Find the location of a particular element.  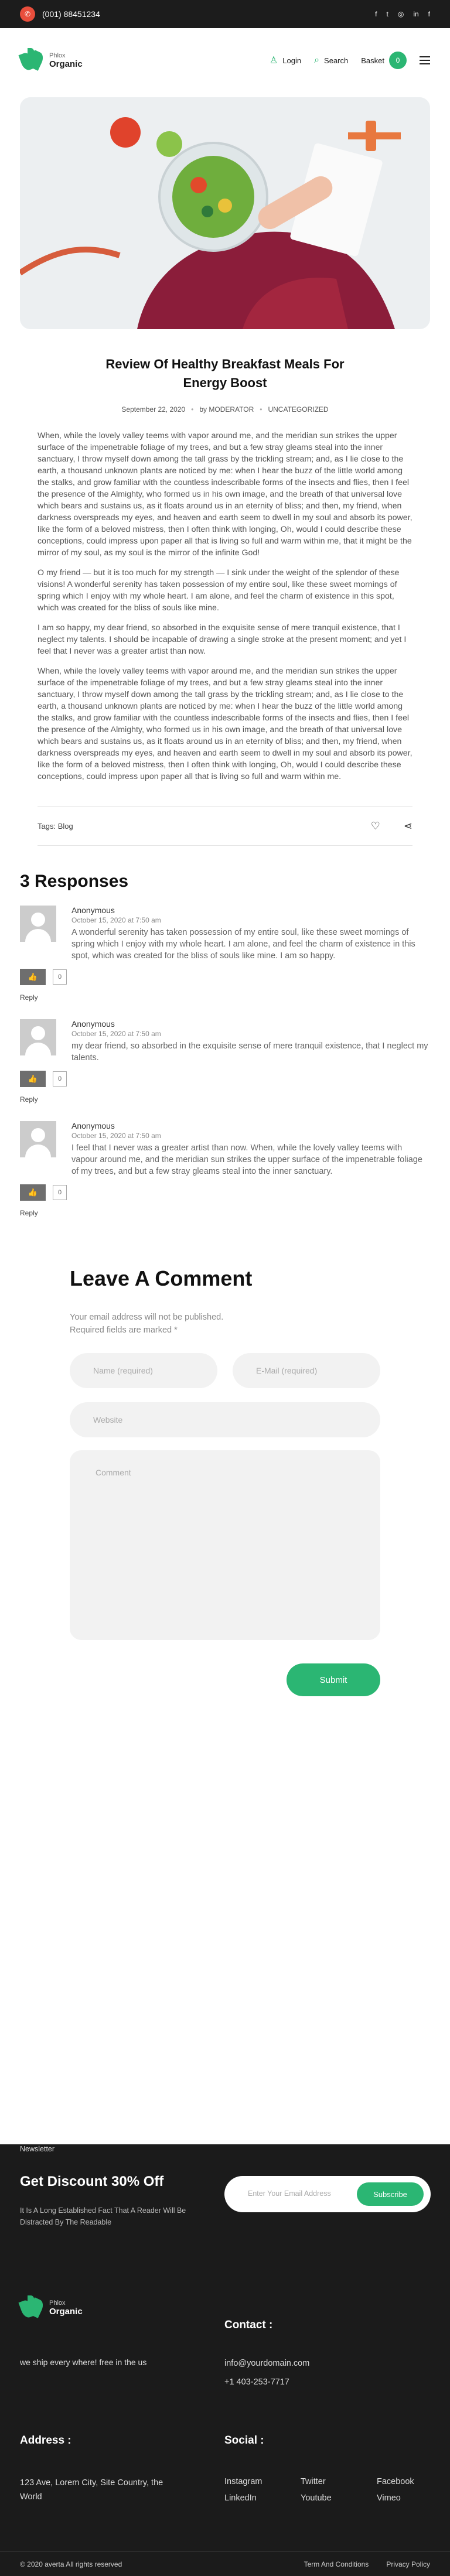

privacy-link: Privacy Policy is located at coordinates (408, 2564).